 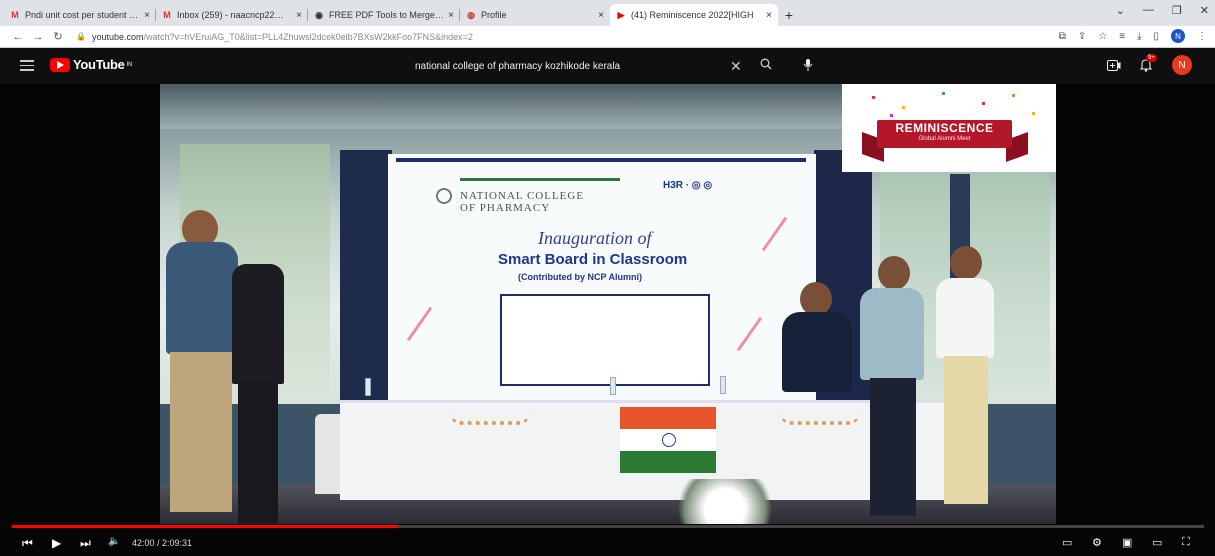 I want to click on browser-tab: ◉ FREE PDF Tools to Merge, Split ×, so click(x=384, y=15).